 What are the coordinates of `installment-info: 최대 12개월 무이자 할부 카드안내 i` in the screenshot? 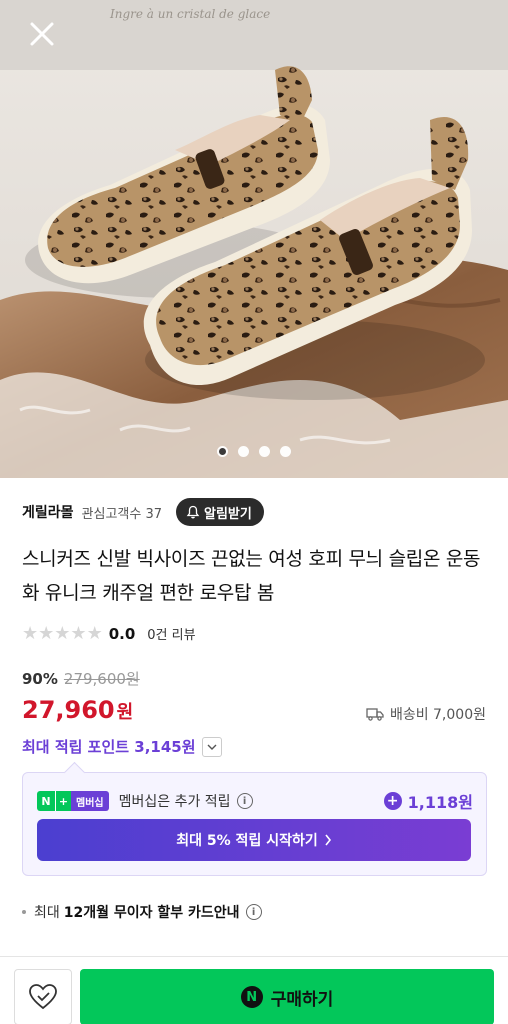 It's located at (142, 912).